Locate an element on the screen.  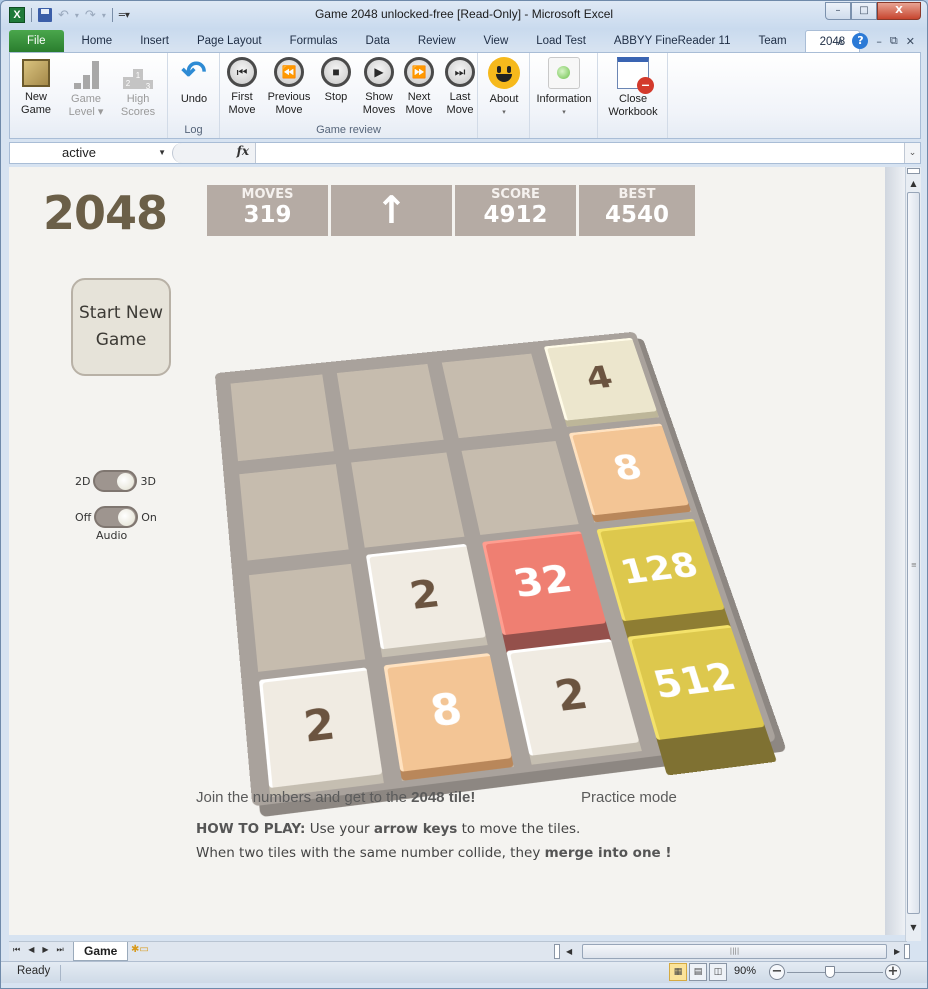
name-box: active ▼ is located at coordinates (90, 153).